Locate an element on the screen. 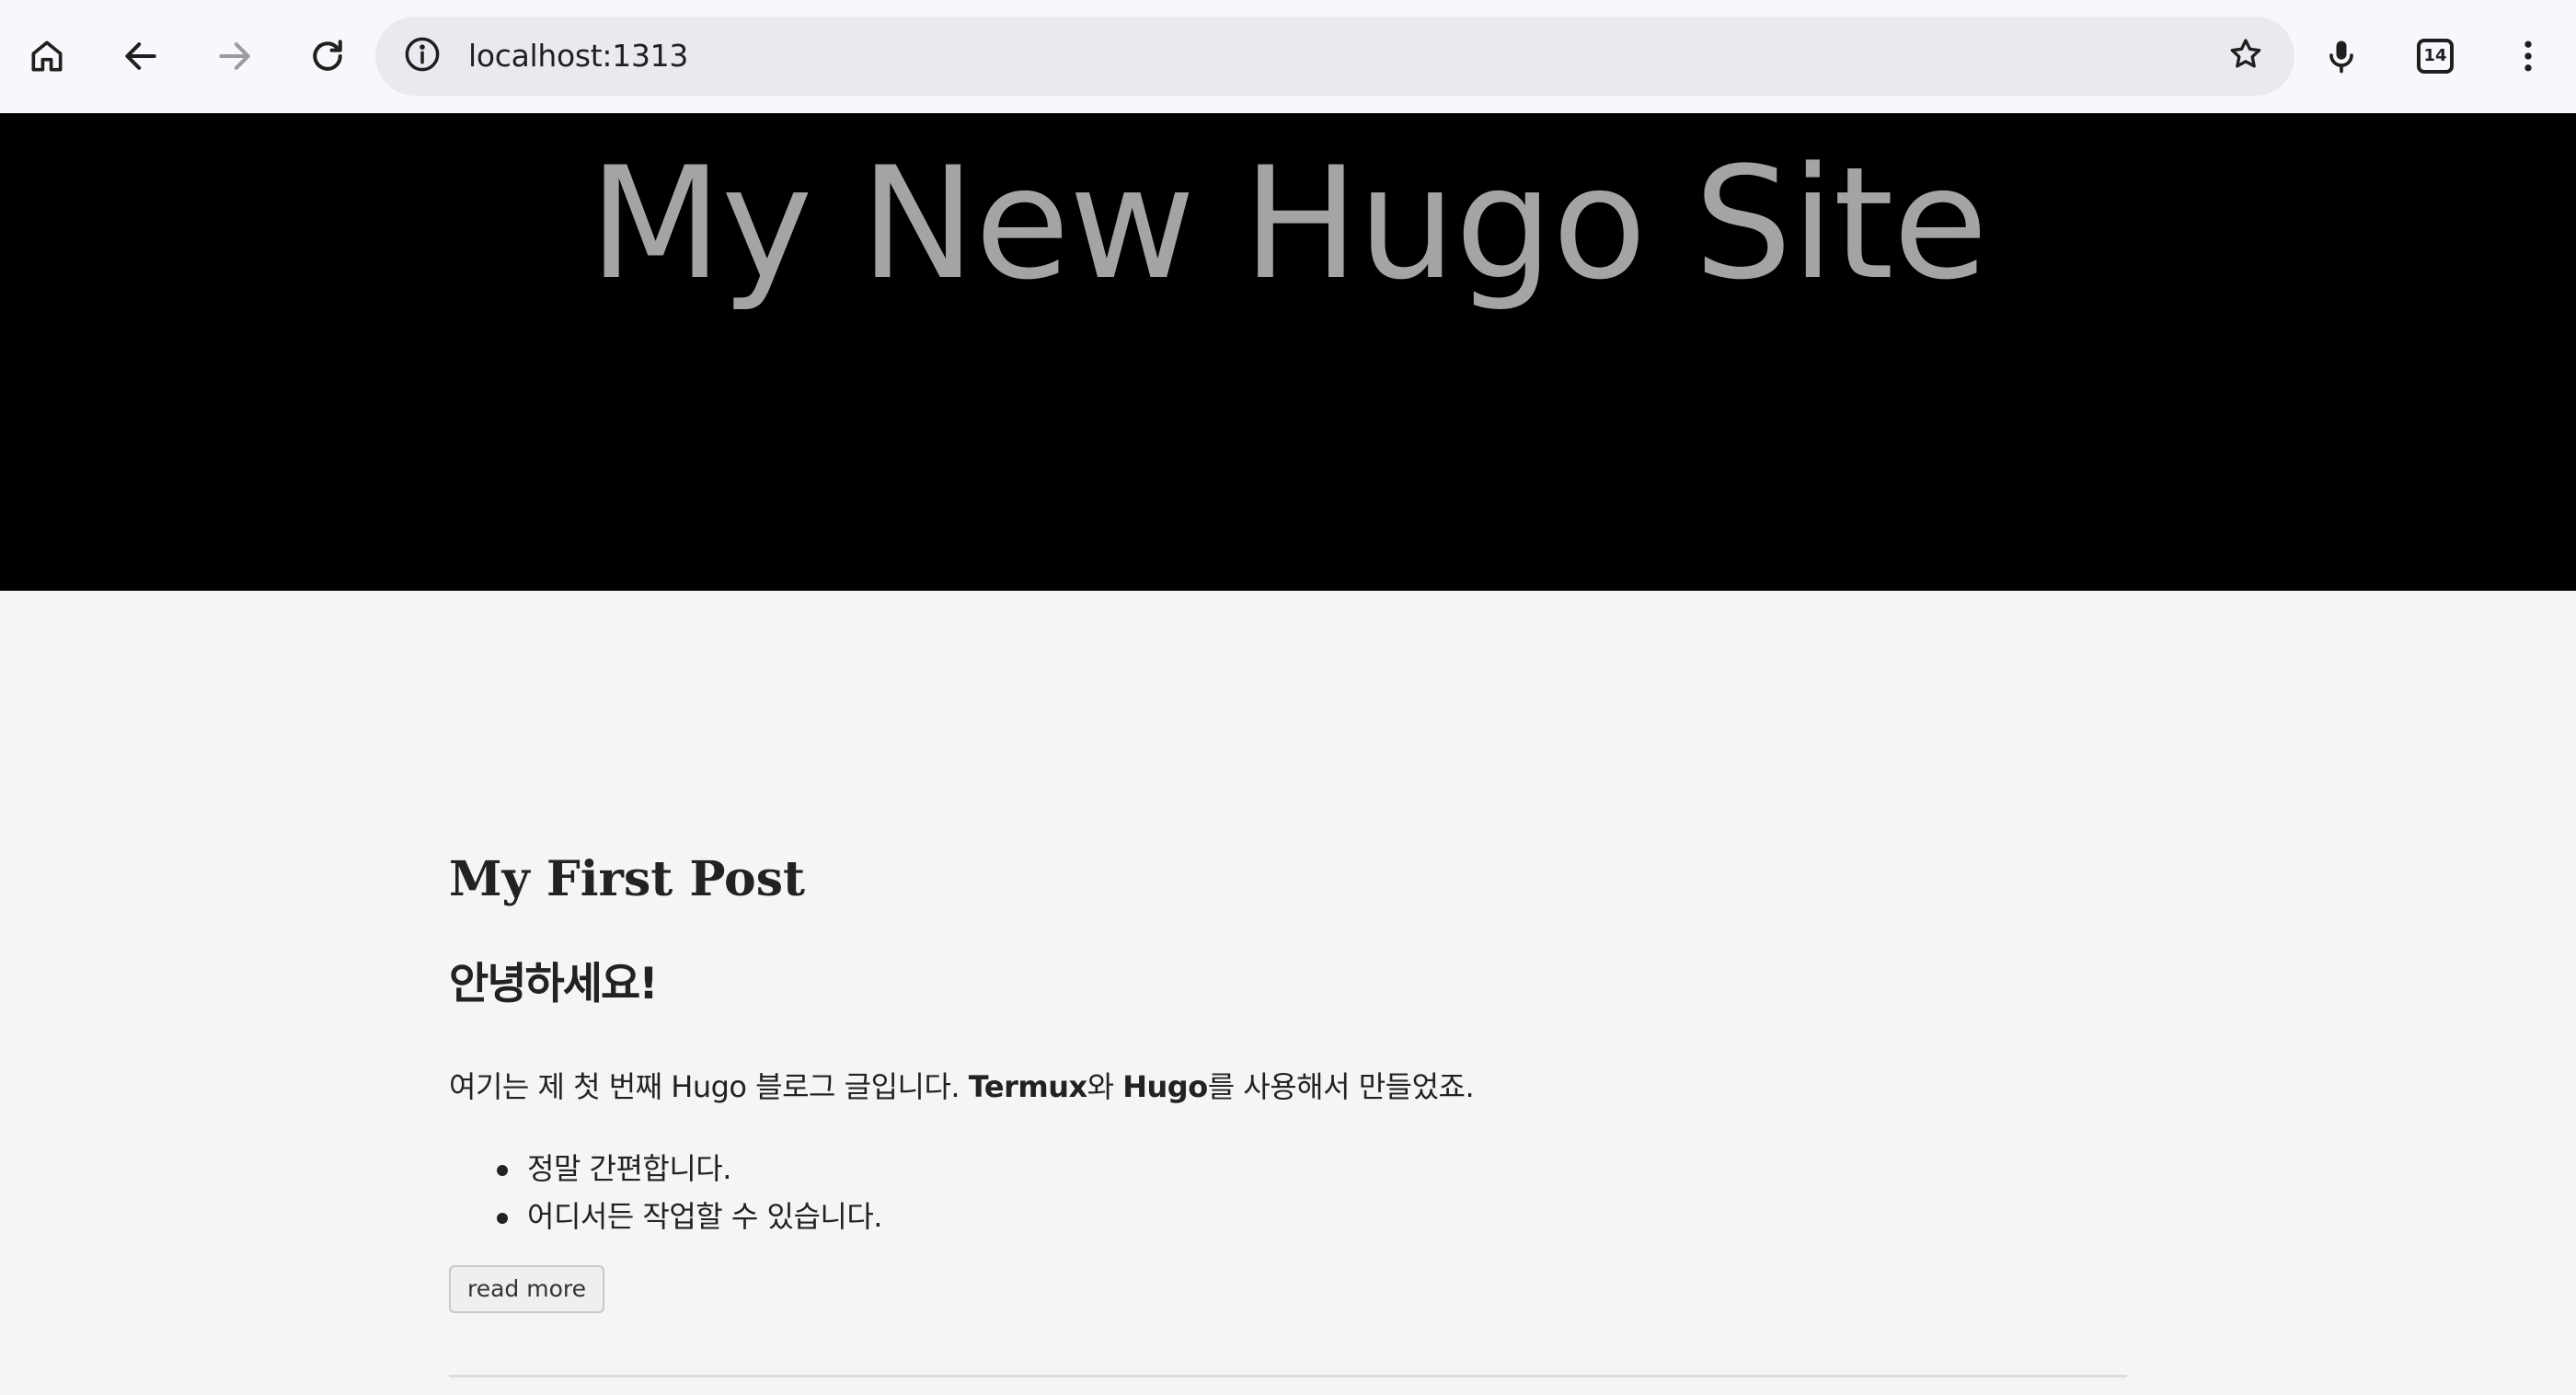 This screenshot has width=2576, height=1395. arrow-left-icon is located at coordinates (141, 56).